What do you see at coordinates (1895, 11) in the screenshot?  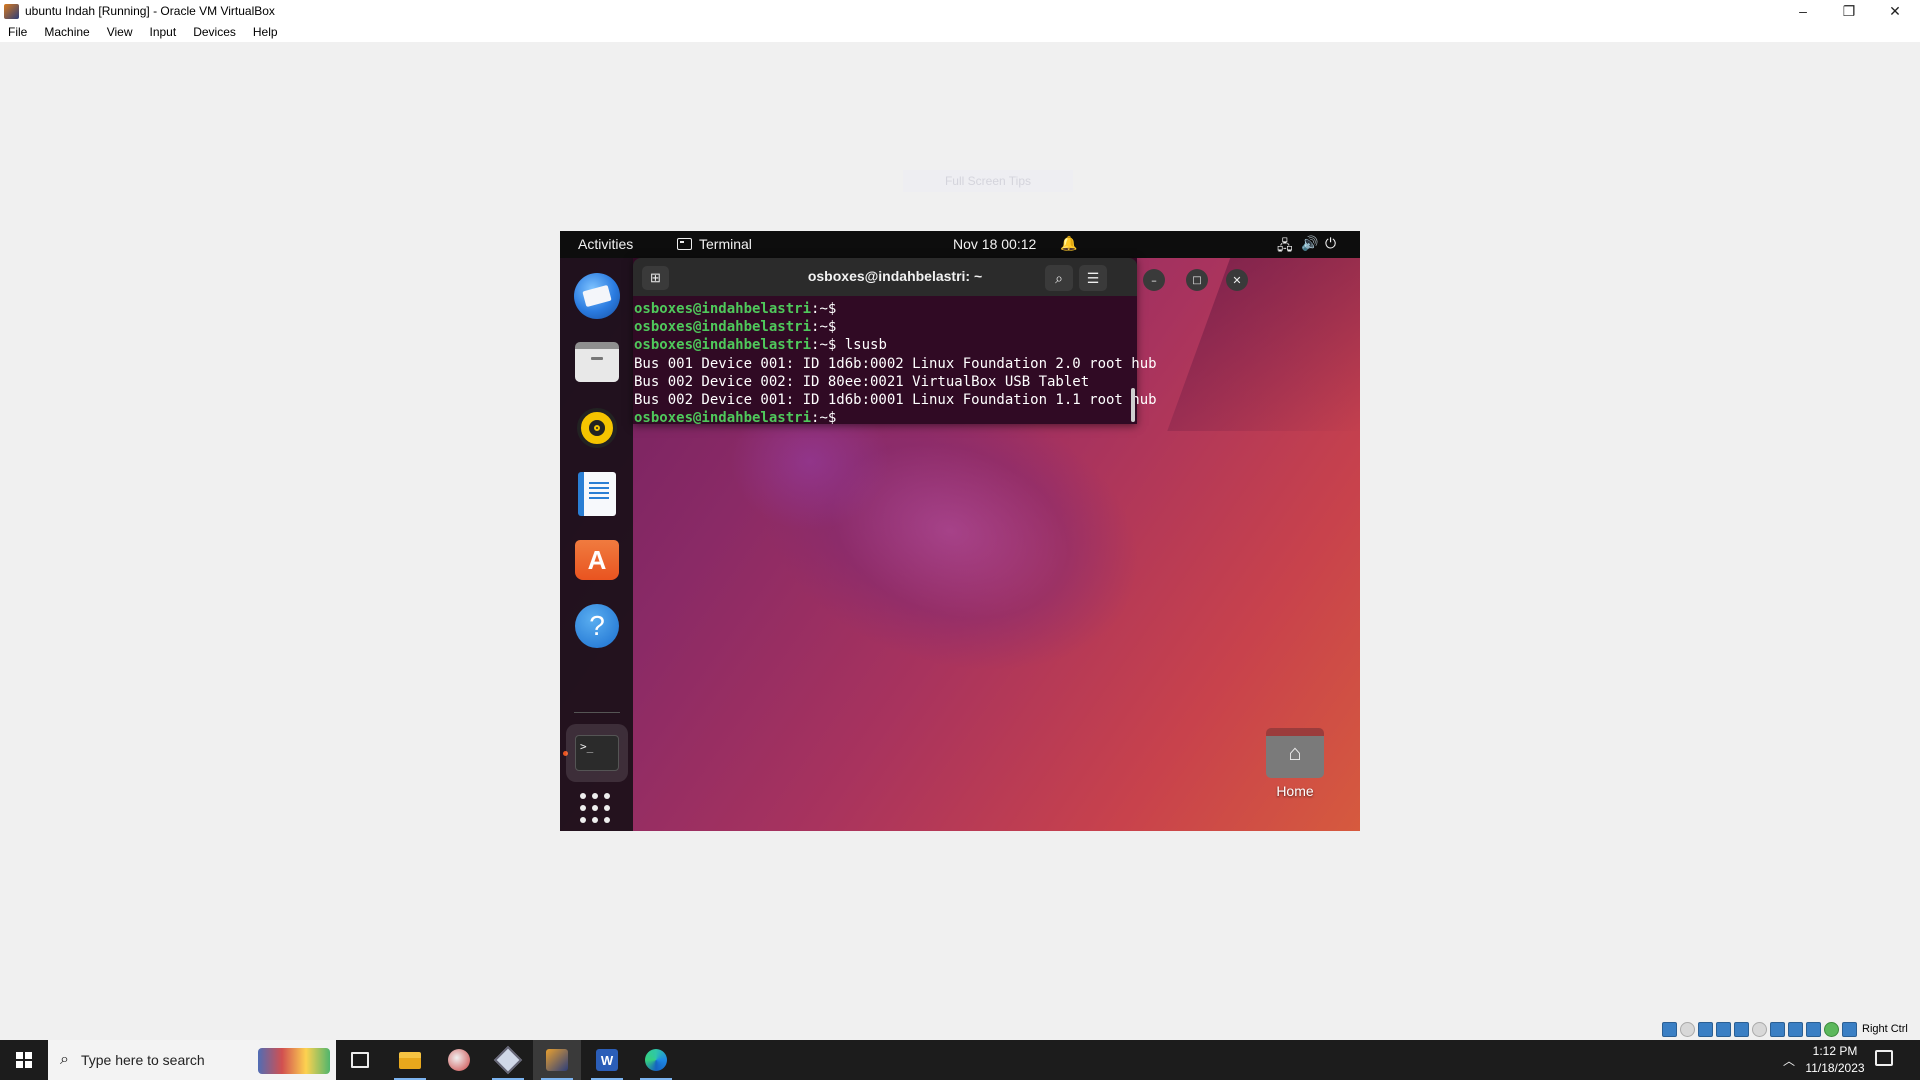 I see `close-button: ✕` at bounding box center [1895, 11].